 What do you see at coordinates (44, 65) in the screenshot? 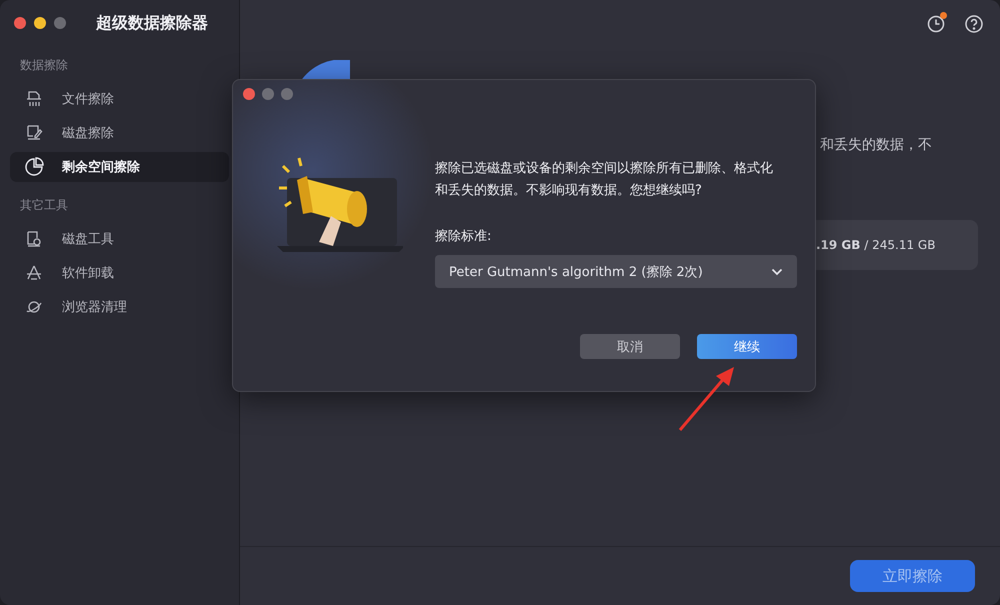
I see `section-heading: 数据擦除` at bounding box center [44, 65].